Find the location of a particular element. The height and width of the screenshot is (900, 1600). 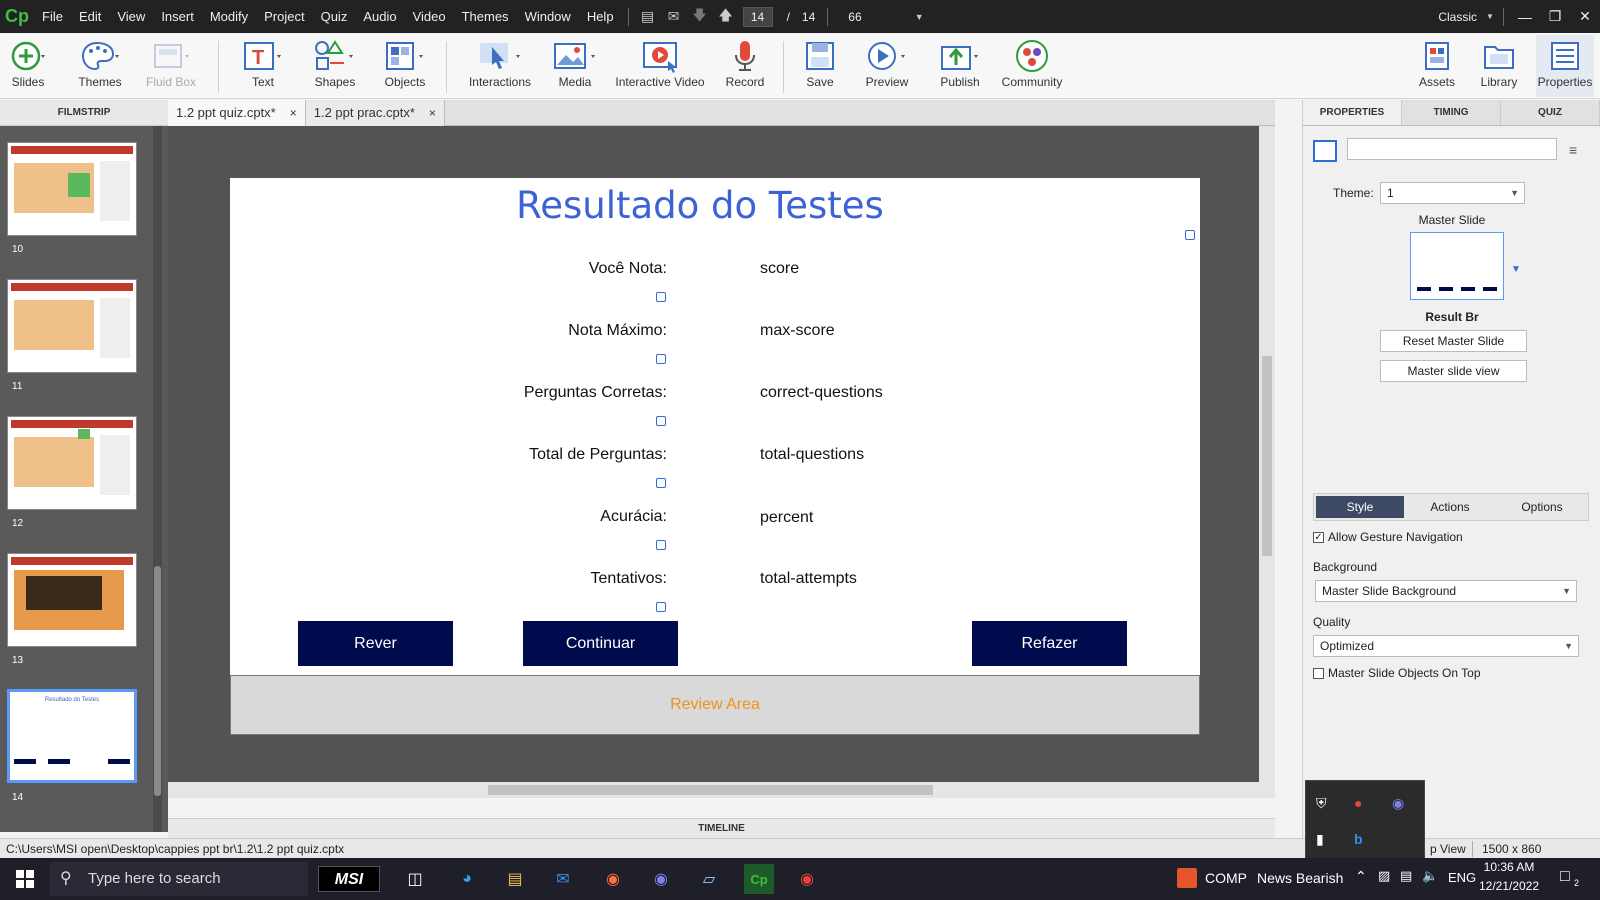

zoom-value: 66 is located at coordinates (872, 17).